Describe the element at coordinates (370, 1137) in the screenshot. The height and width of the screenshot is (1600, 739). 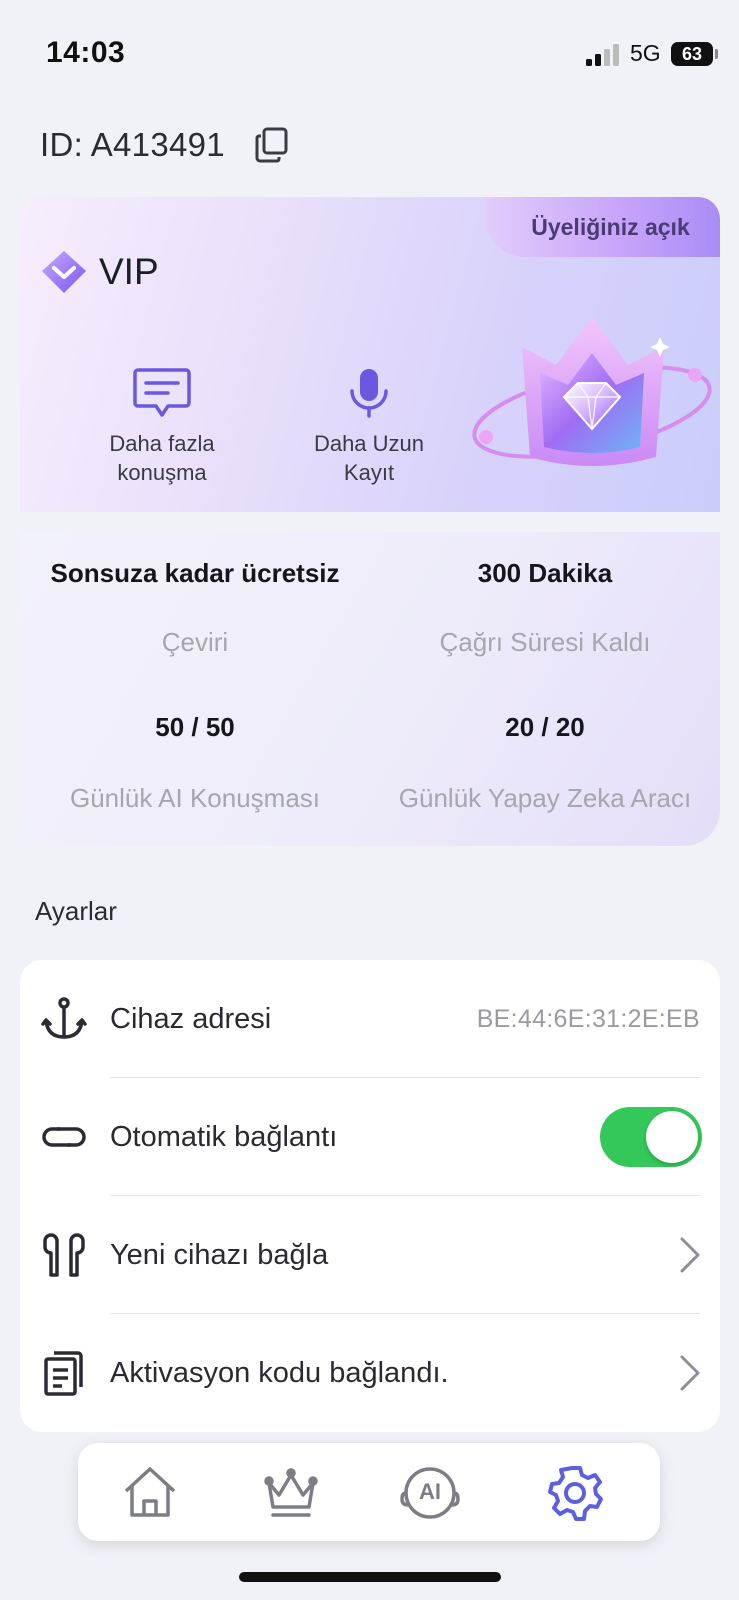
I see `settings-item-auto-connect: Otomatik bağlantı` at that location.